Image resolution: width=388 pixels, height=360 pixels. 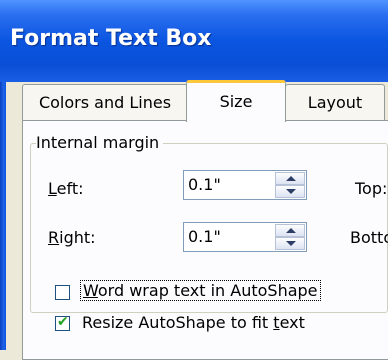 I want to click on left-margin-label: Left:, so click(x=66, y=188).